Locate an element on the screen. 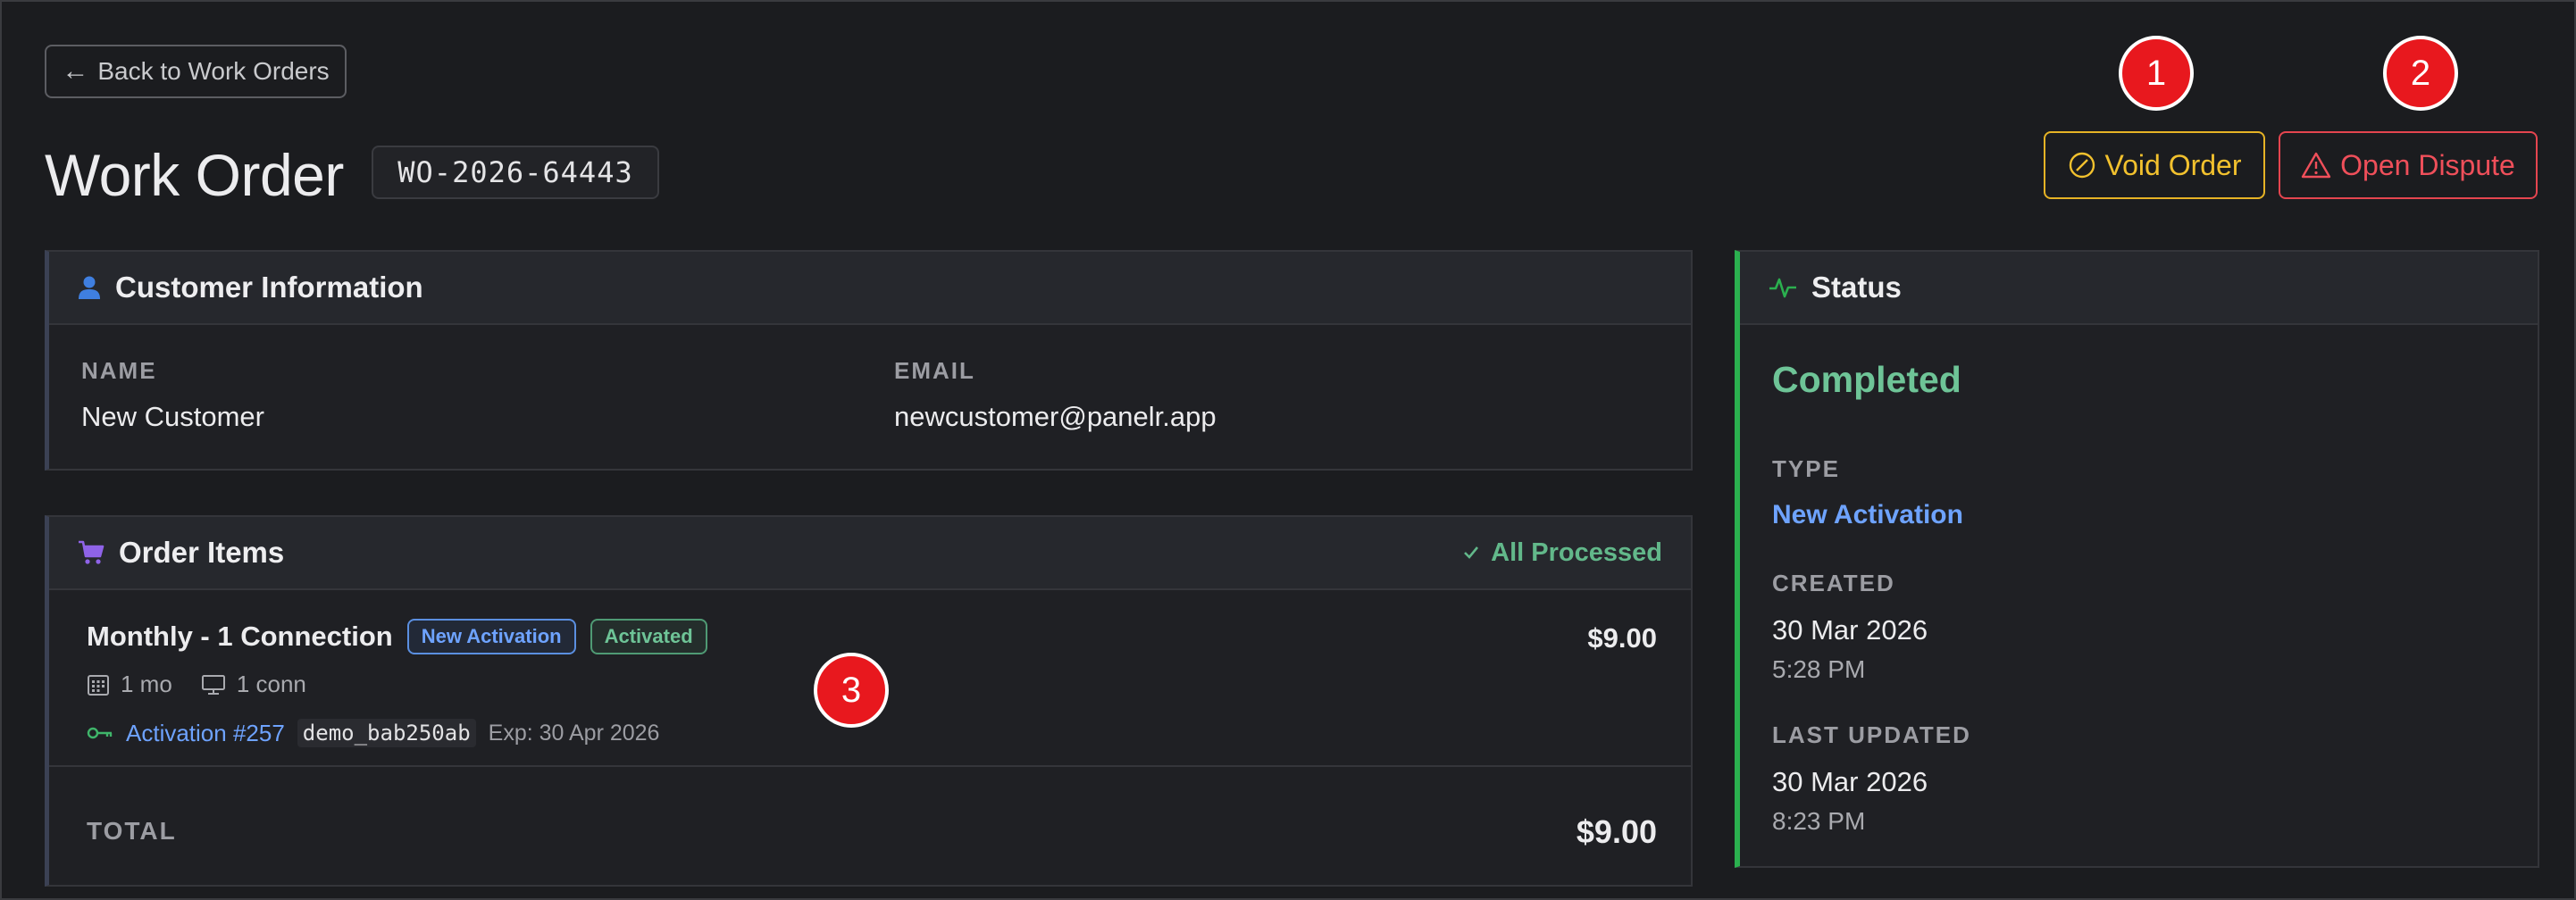 The height and width of the screenshot is (900, 2576). cart-icon is located at coordinates (92, 553).